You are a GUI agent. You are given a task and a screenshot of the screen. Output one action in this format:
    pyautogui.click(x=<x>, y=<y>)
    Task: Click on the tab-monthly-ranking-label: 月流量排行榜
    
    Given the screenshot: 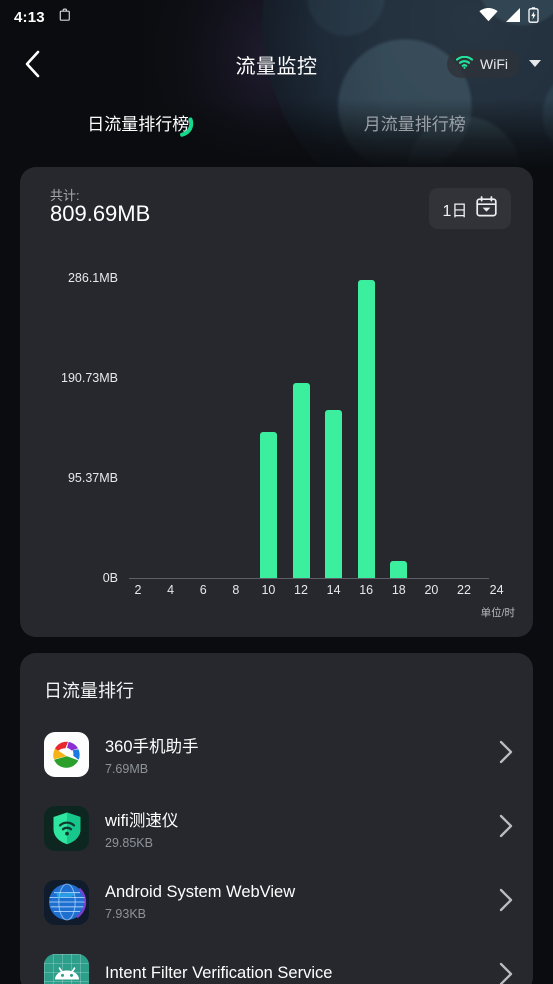 What is the action you would take?
    pyautogui.click(x=414, y=124)
    